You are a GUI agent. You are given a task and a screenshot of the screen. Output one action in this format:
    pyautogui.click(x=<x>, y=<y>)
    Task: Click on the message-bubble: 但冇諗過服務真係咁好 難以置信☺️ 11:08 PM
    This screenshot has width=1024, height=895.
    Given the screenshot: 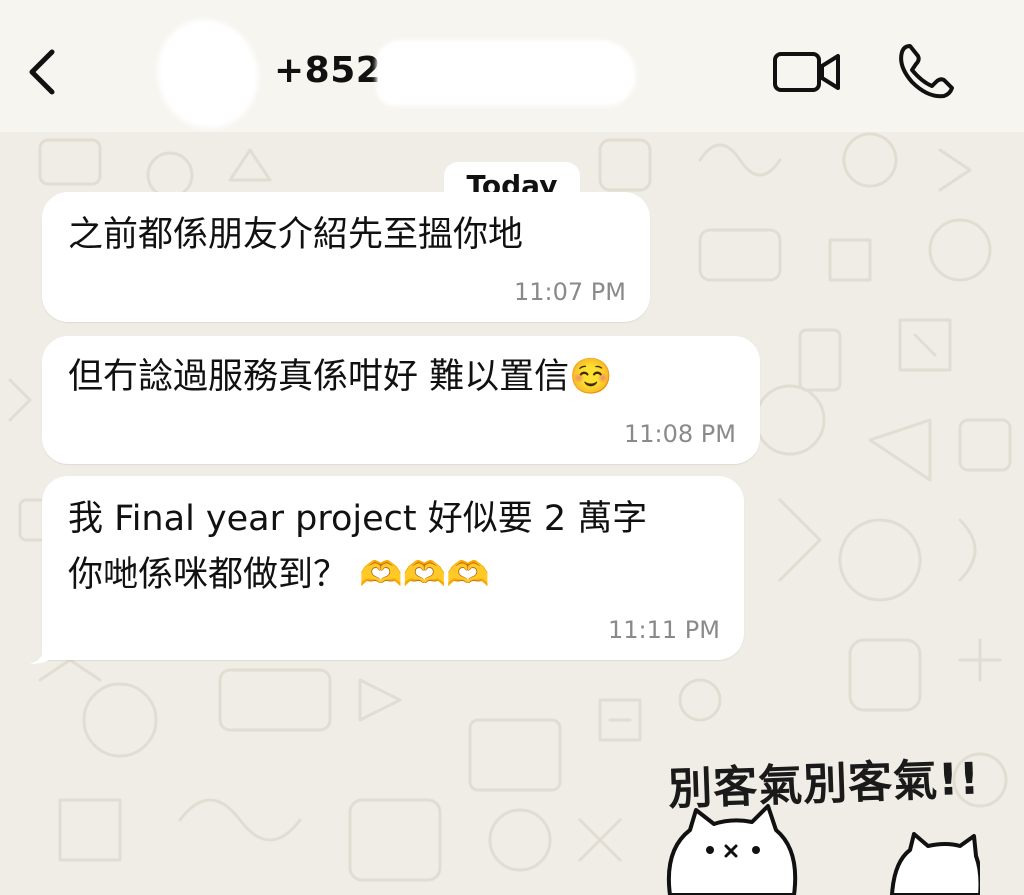 What is the action you would take?
    pyautogui.click(x=401, y=400)
    